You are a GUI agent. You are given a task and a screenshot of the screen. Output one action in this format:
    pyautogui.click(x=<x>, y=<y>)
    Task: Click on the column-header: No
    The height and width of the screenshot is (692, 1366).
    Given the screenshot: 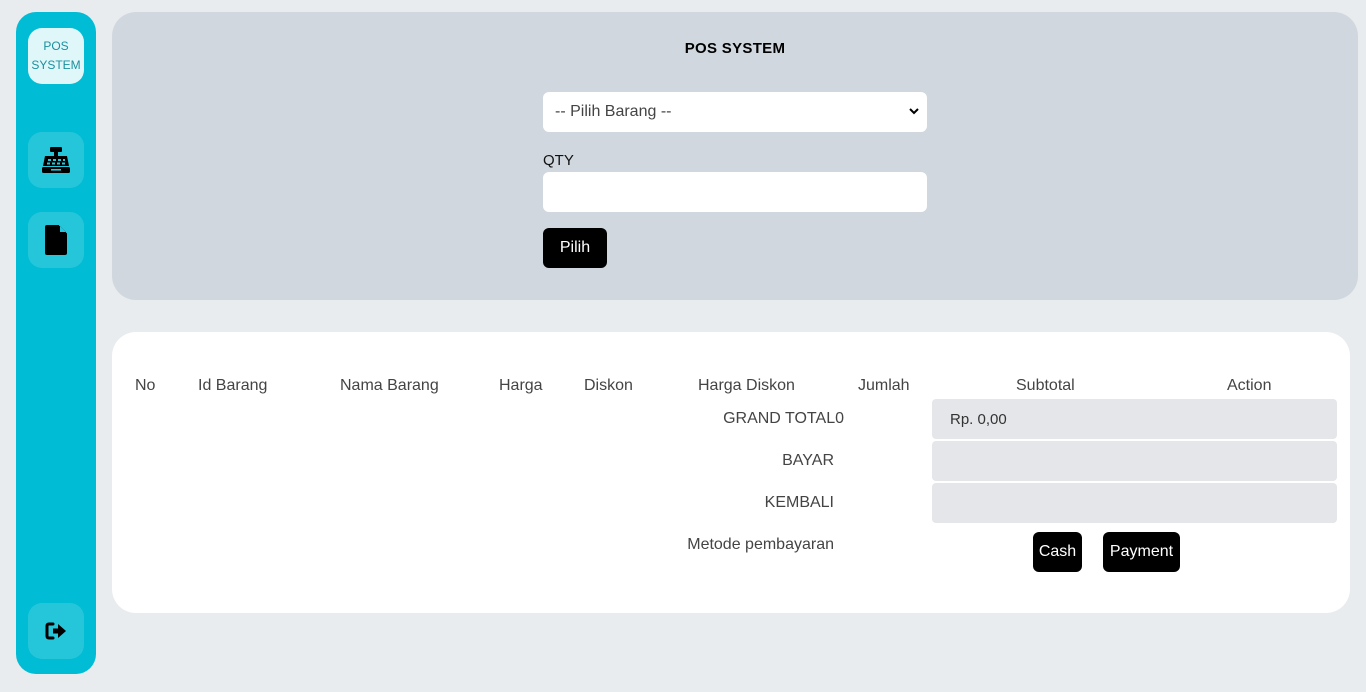 What is the action you would take?
    pyautogui.click(x=145, y=385)
    